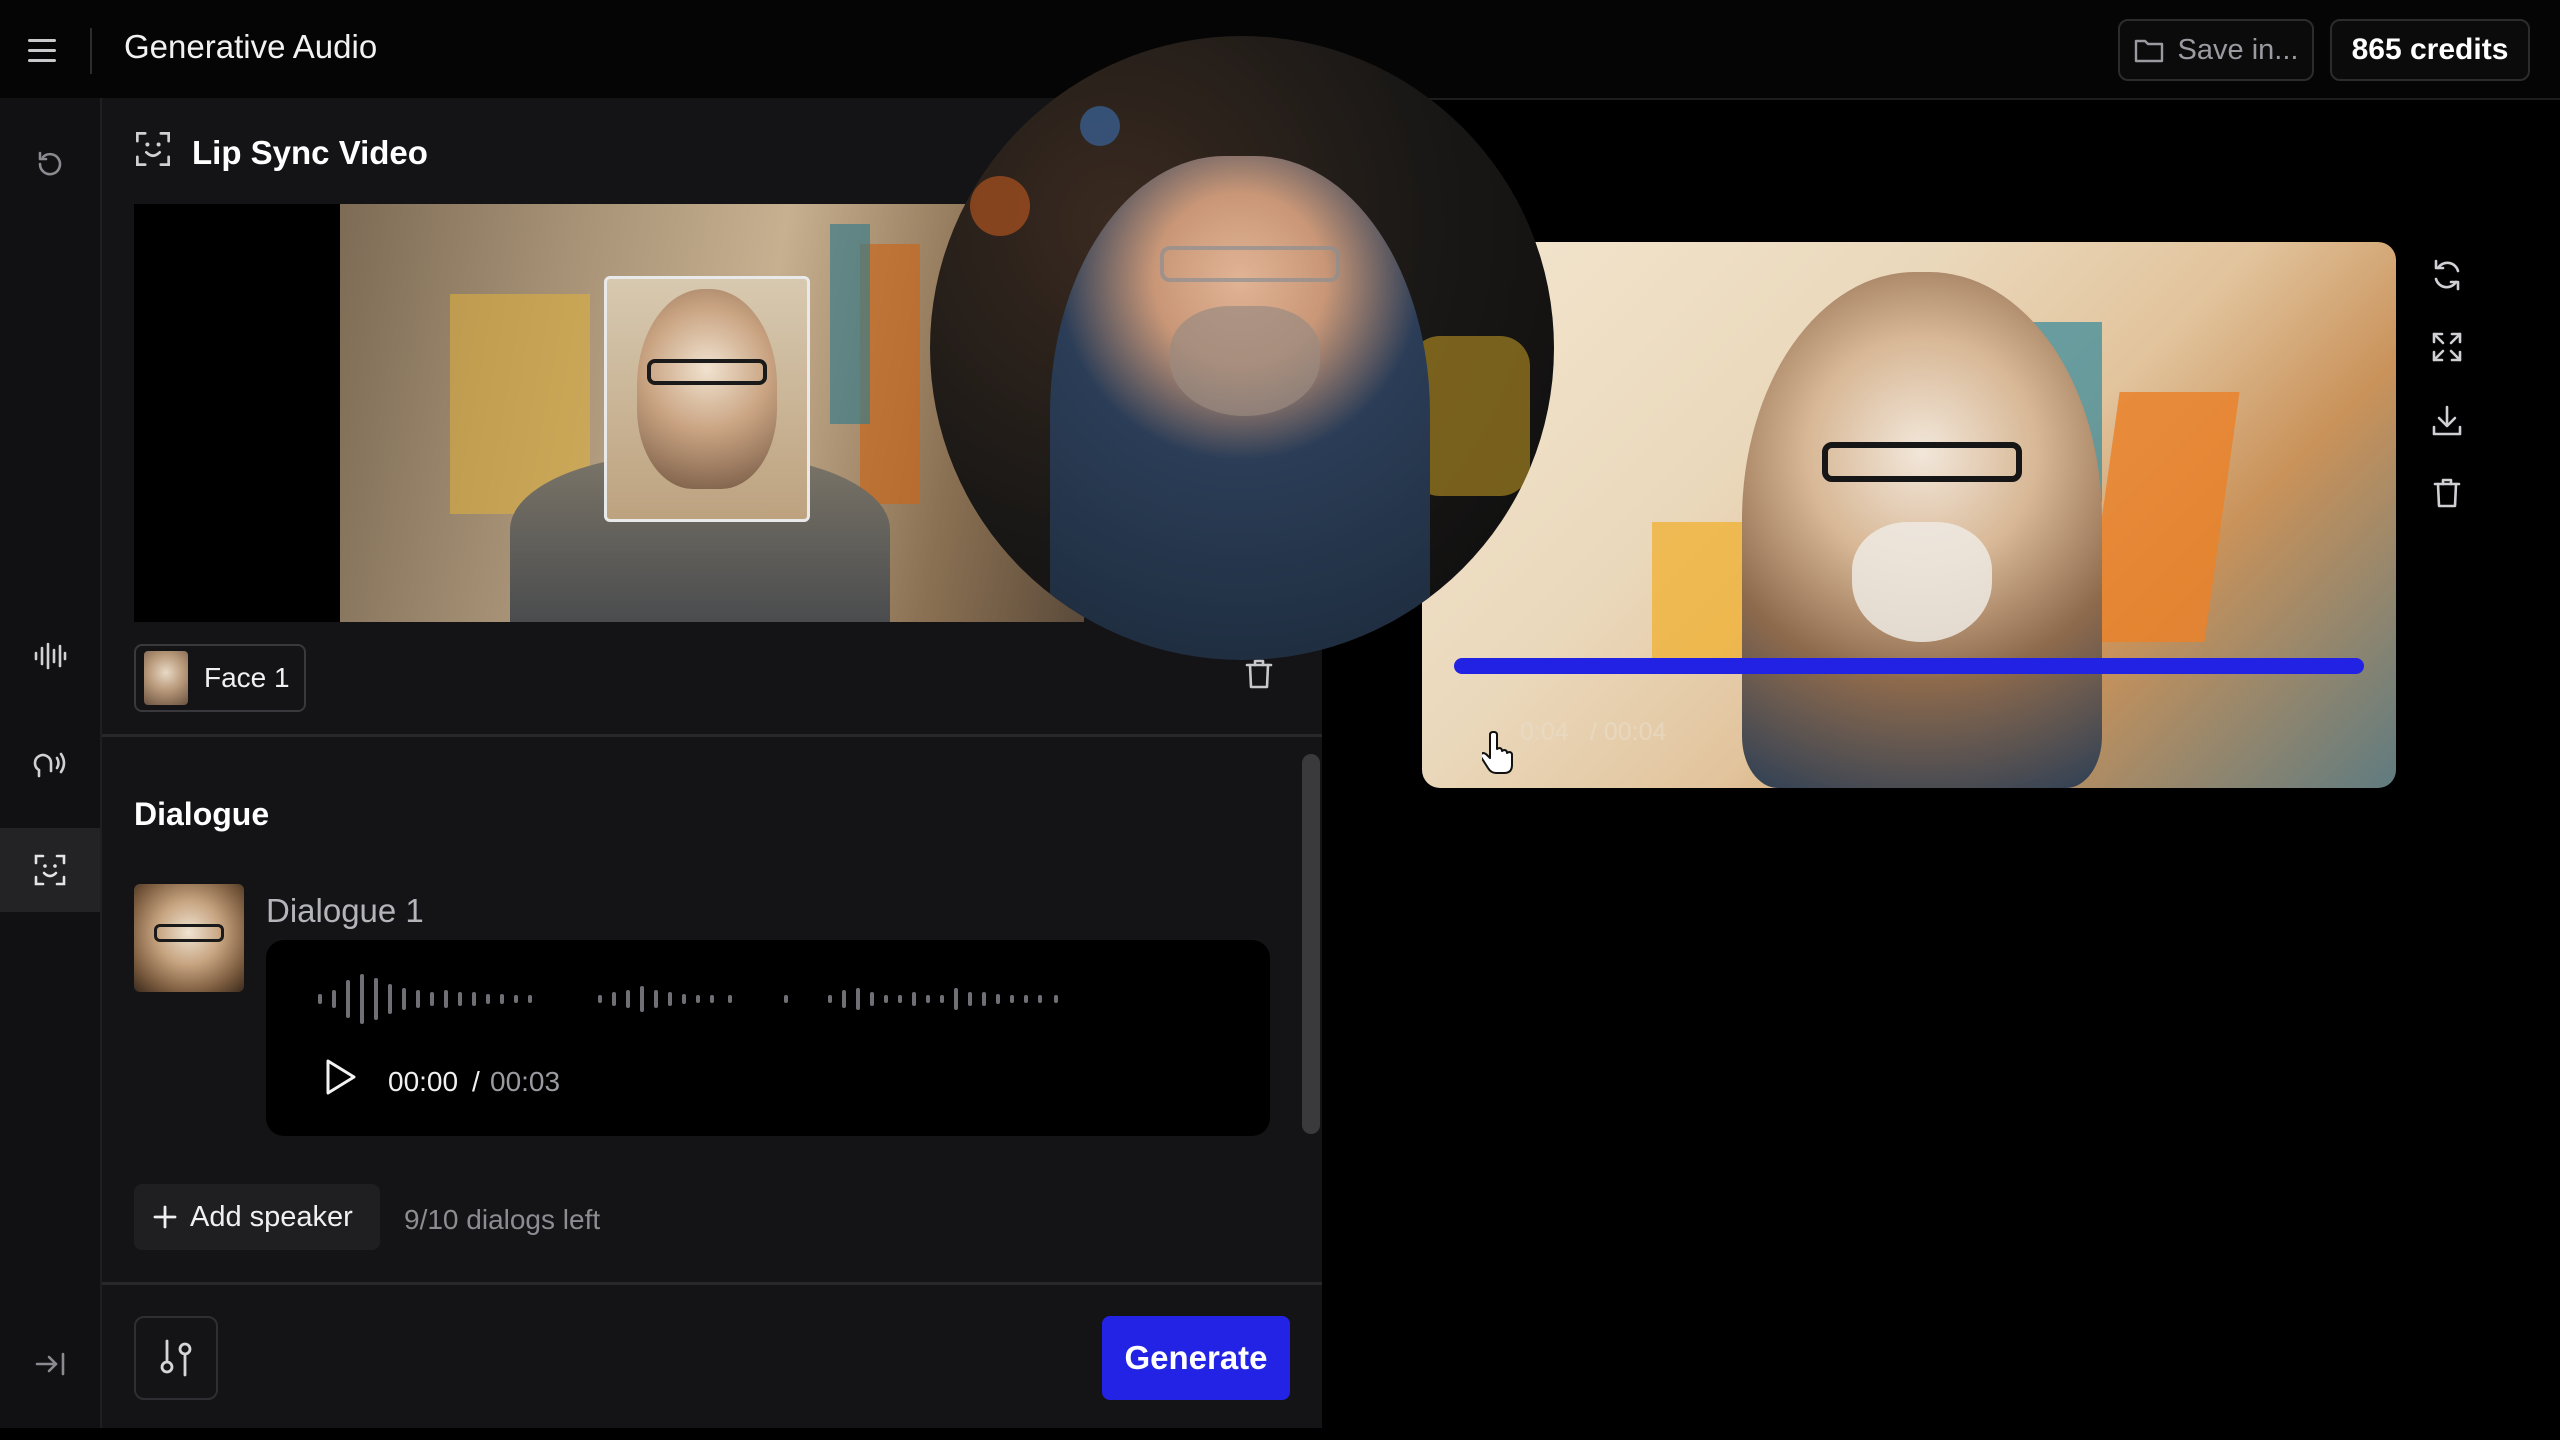  Describe the element at coordinates (340, 1079) in the screenshot. I see `play-icon` at that location.